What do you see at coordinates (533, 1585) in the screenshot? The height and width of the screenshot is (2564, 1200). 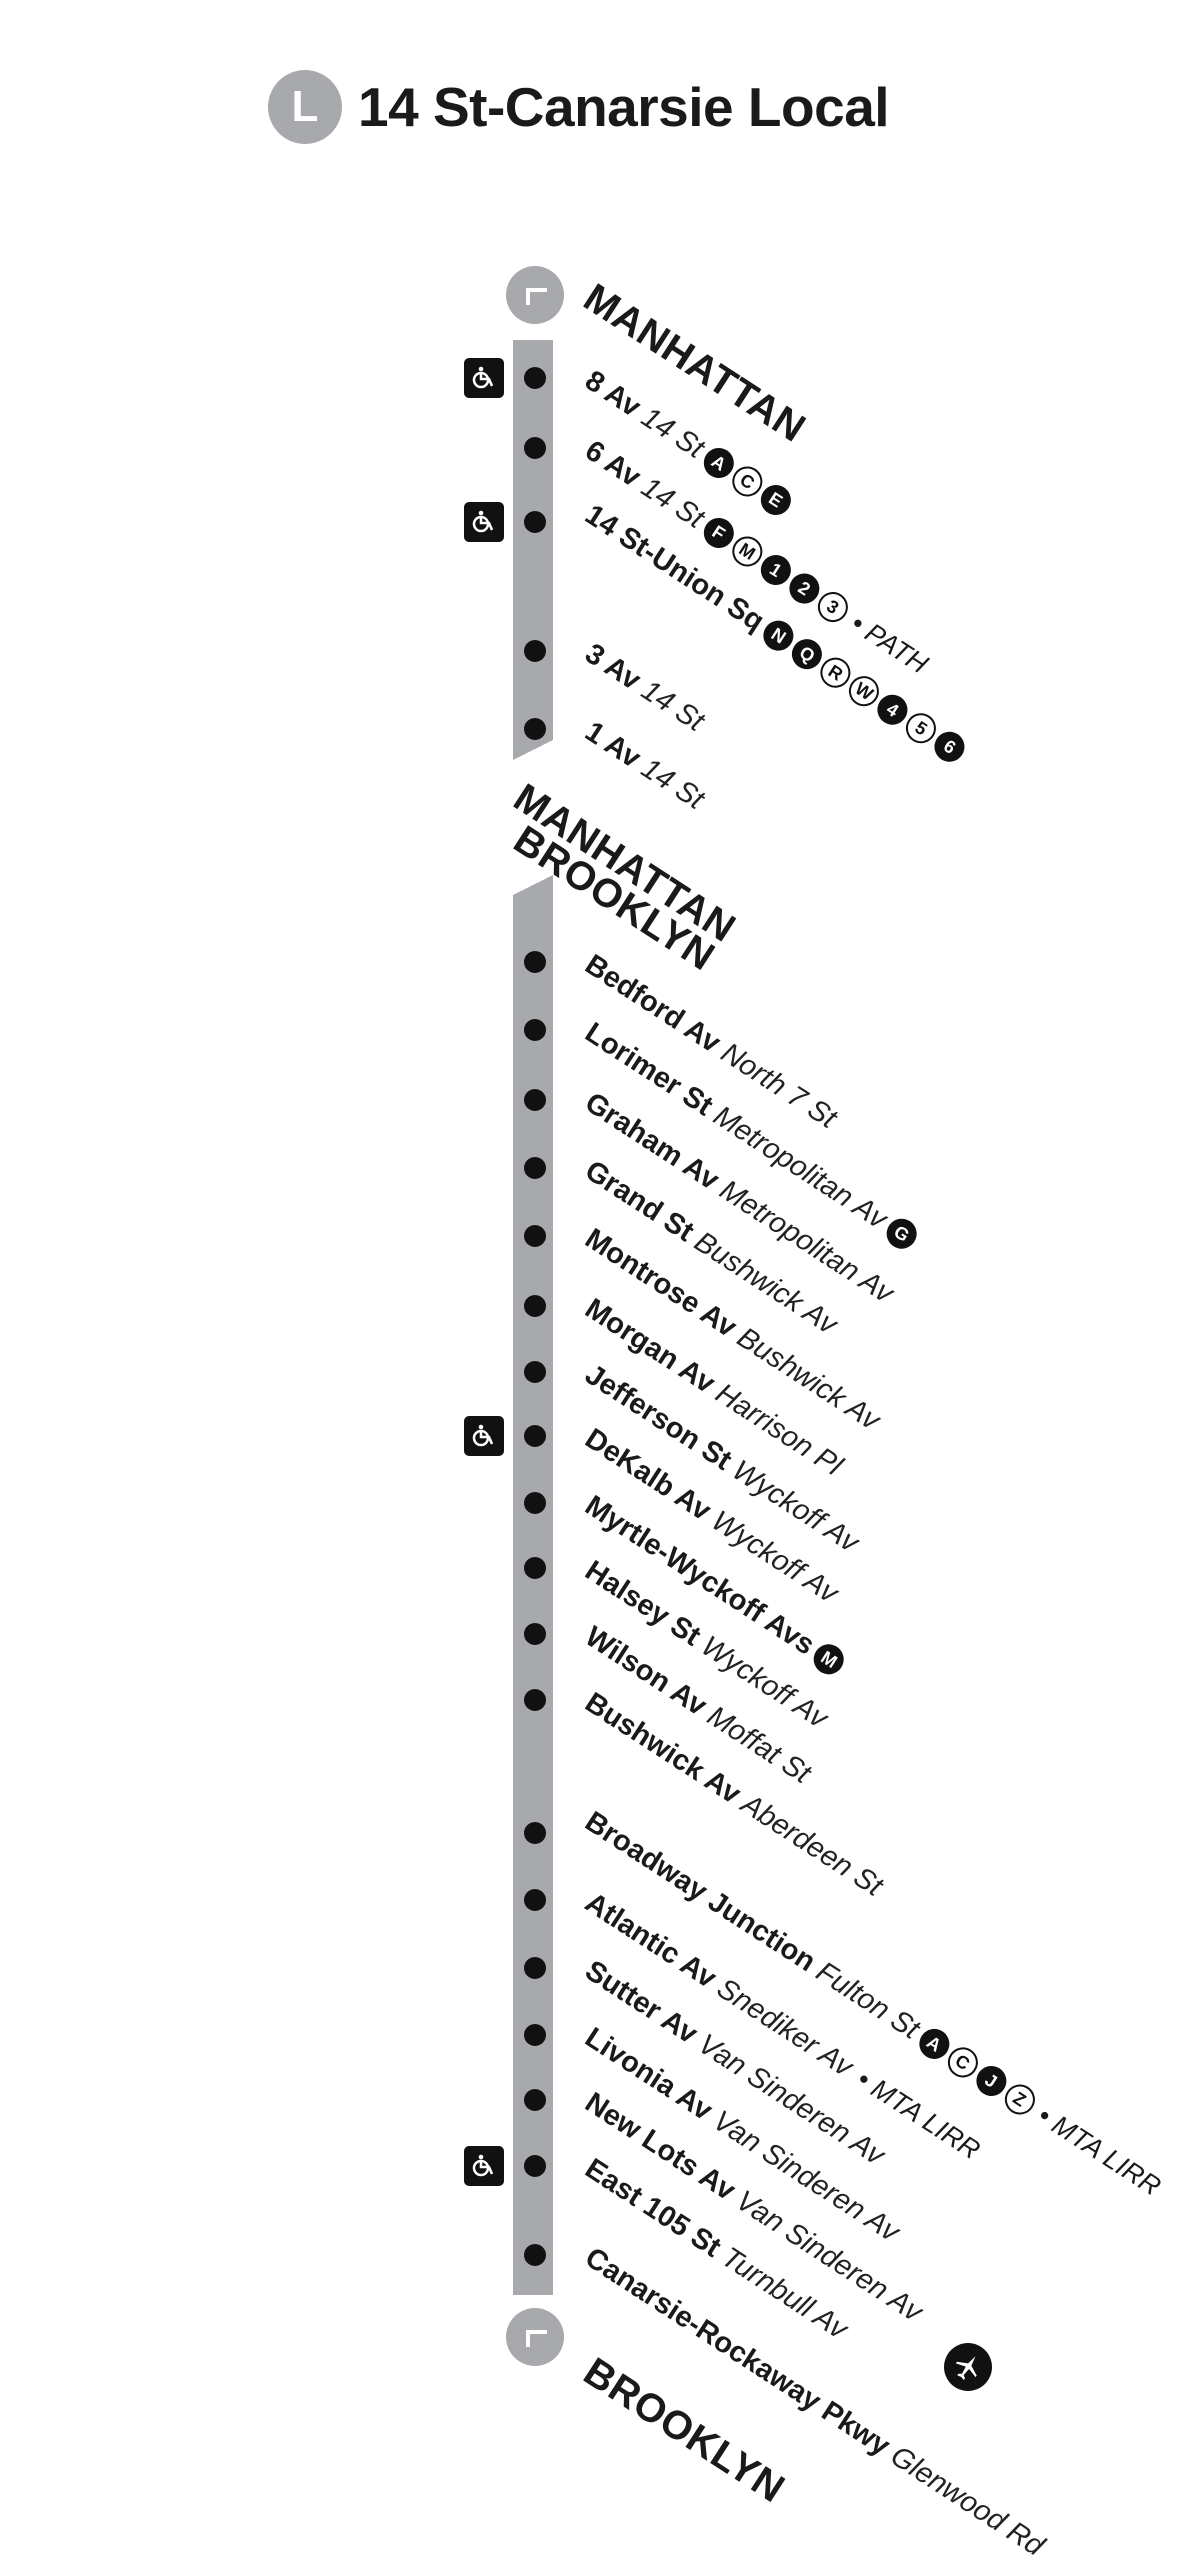 I see `line-segment-brooklyn` at bounding box center [533, 1585].